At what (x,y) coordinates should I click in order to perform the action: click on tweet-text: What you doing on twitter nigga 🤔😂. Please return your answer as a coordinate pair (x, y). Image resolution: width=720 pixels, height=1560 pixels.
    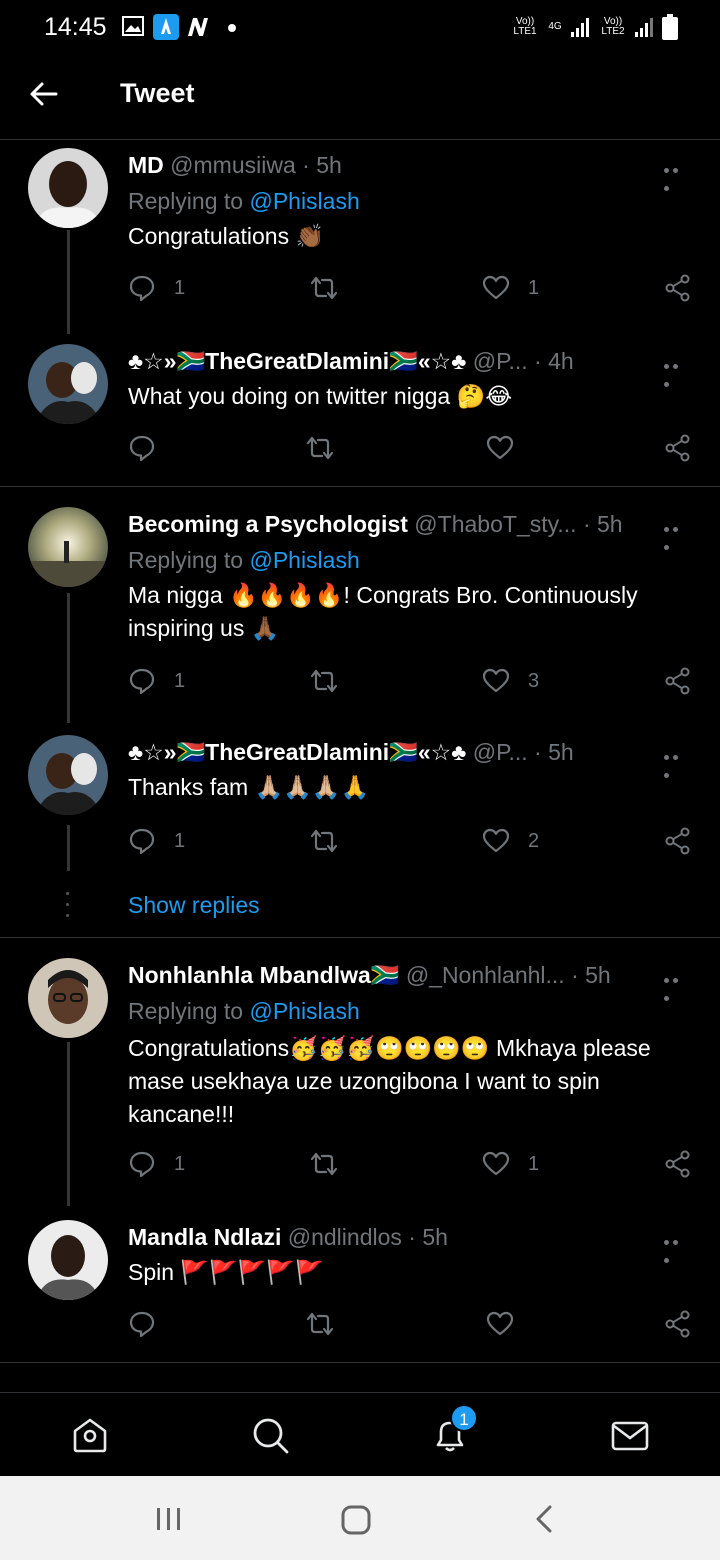
    Looking at the image, I should click on (320, 396).